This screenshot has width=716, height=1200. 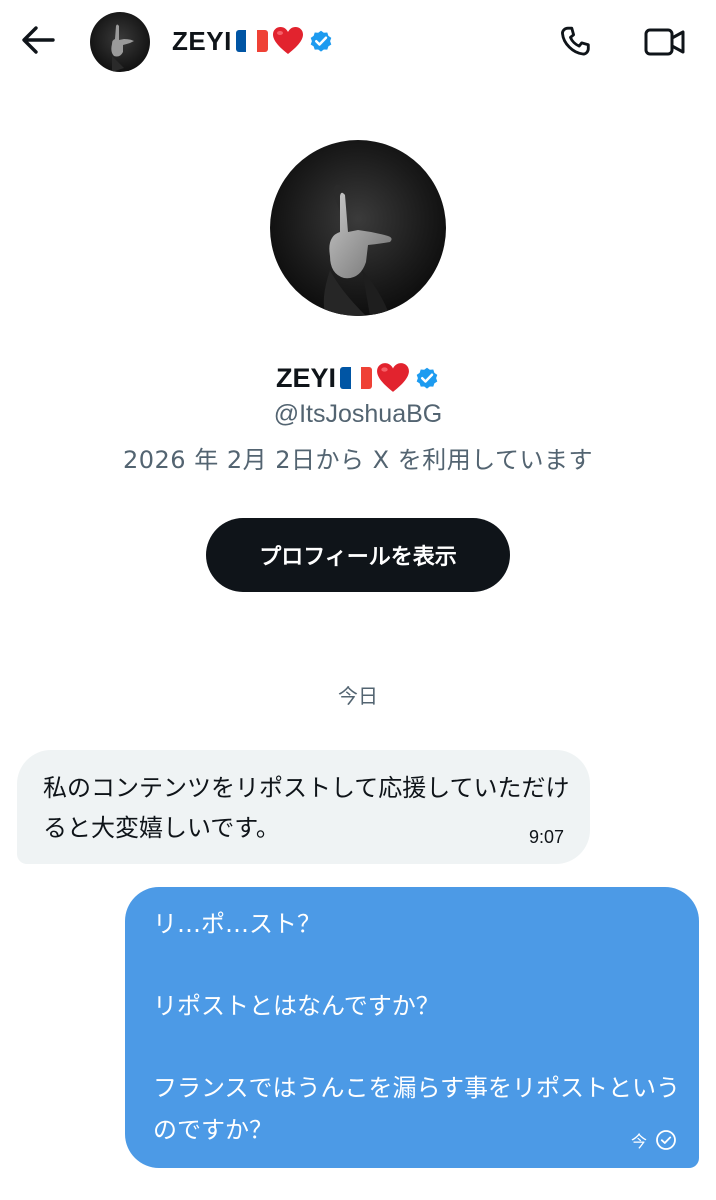 I want to click on header-display-name: ZEYI, so click(x=253, y=41).